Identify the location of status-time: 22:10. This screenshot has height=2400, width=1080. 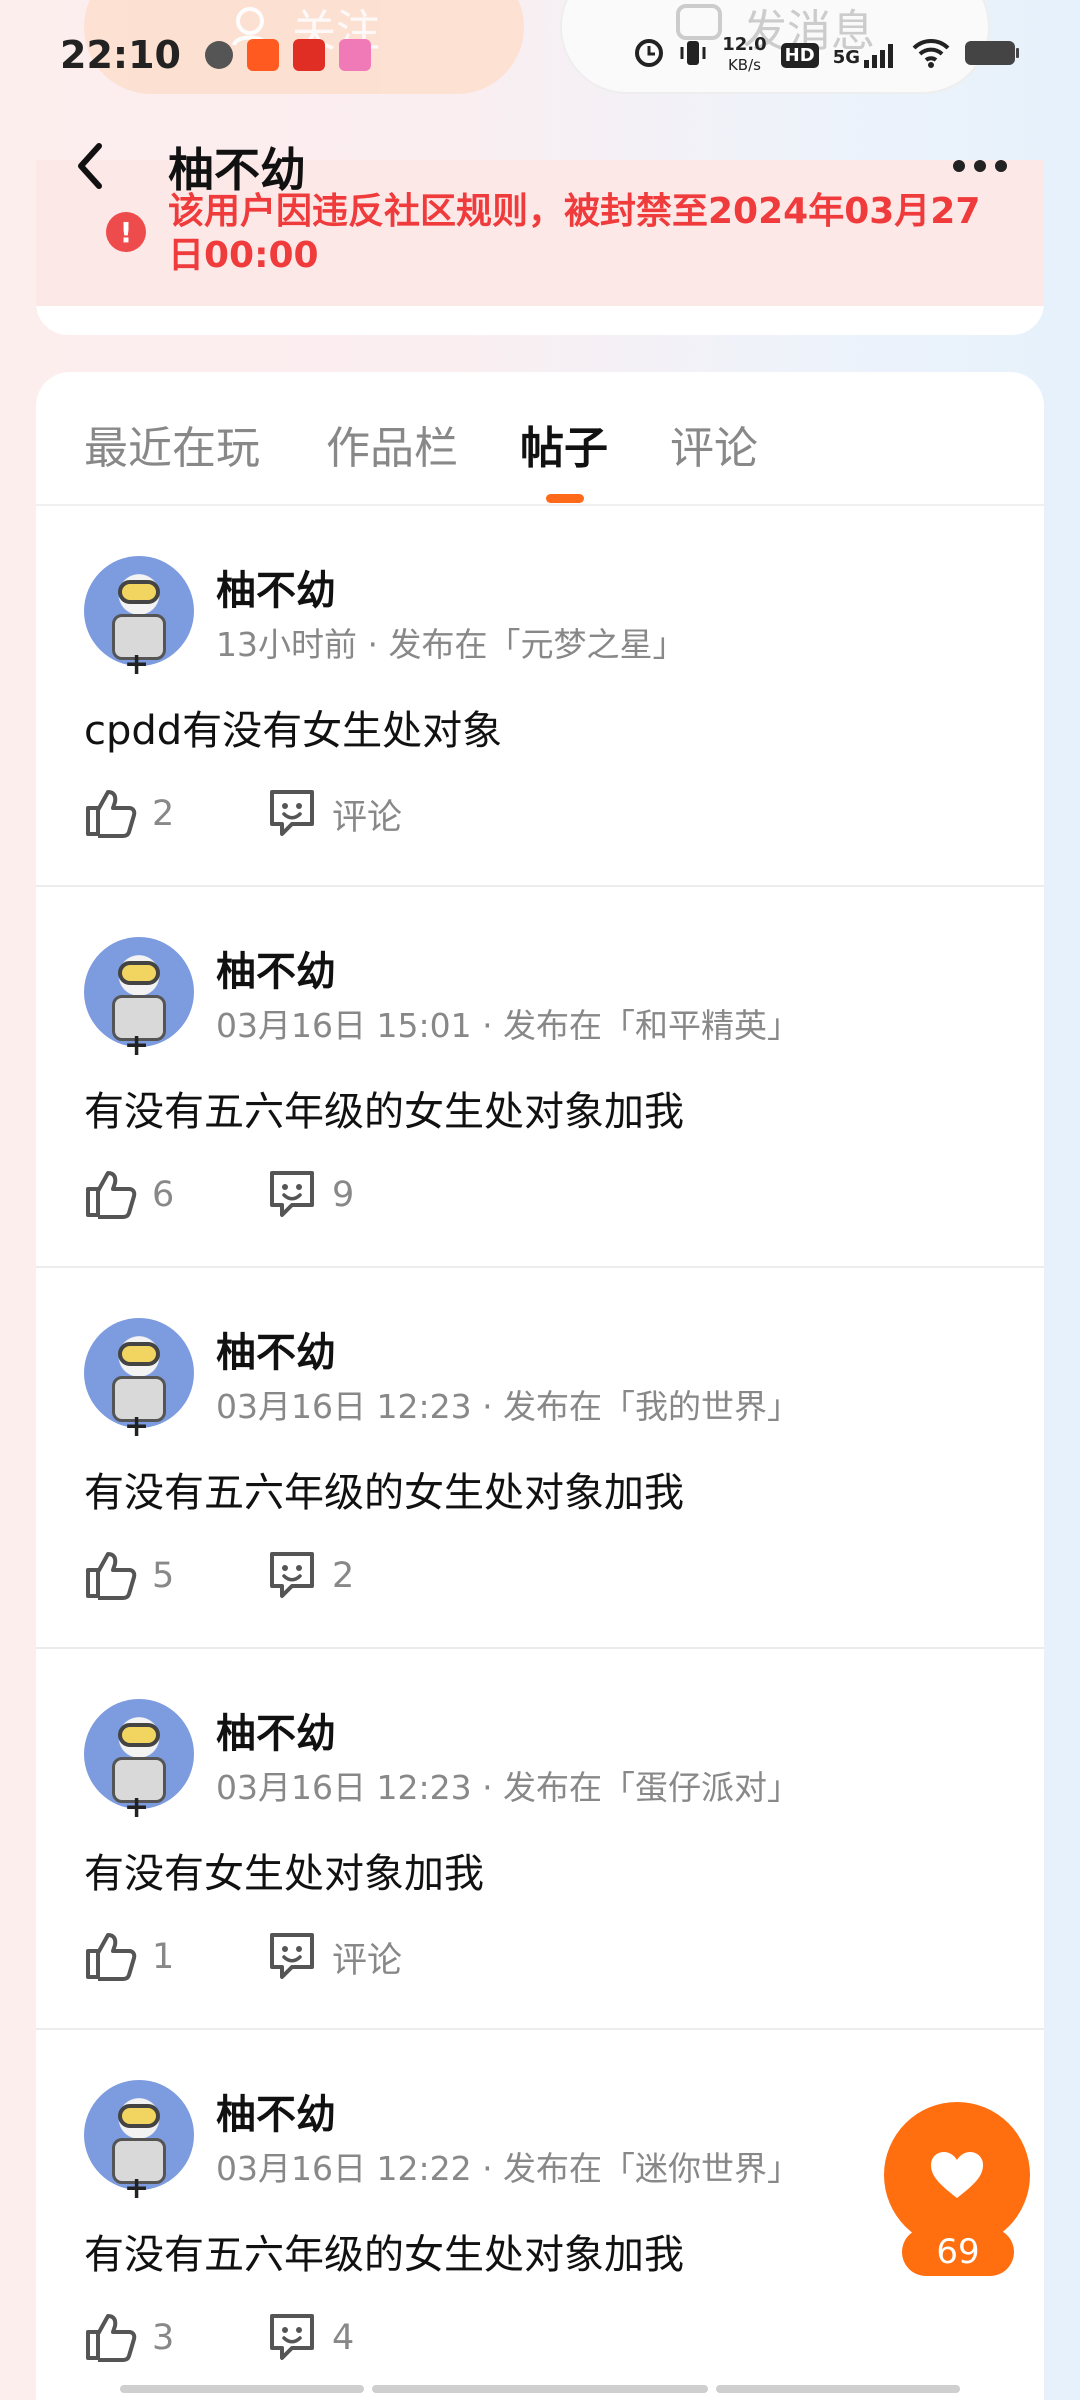
(120, 55).